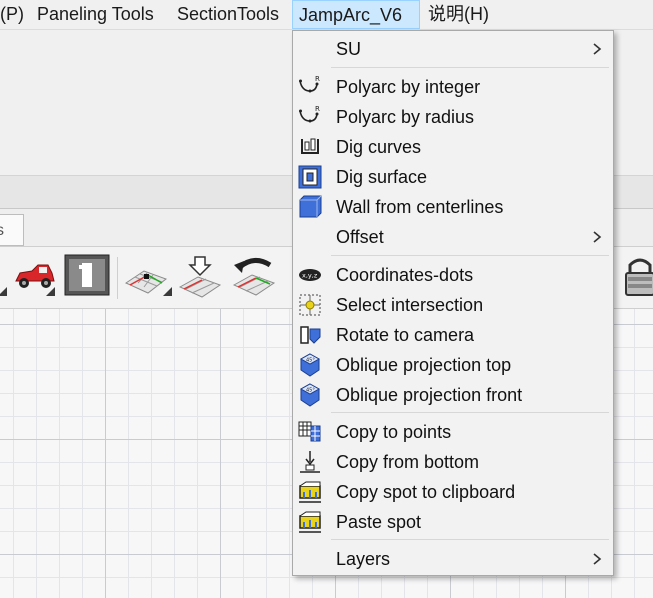 The height and width of the screenshot is (598, 653). Describe the element at coordinates (410, 305) in the screenshot. I see `menu-item-label: Select intersection` at that location.